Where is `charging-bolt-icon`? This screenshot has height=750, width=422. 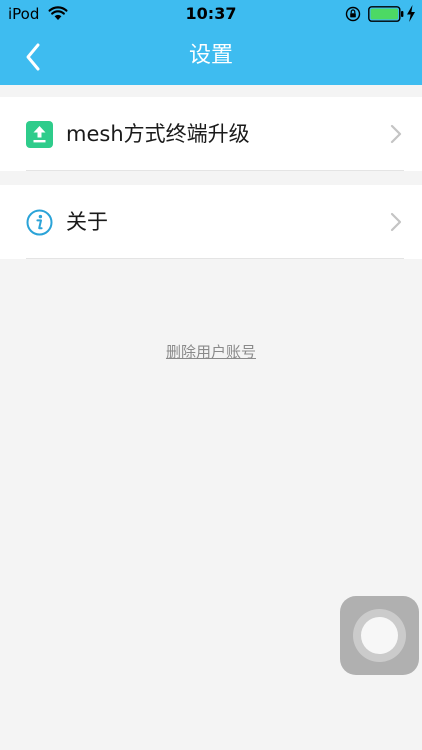 charging-bolt-icon is located at coordinates (411, 13).